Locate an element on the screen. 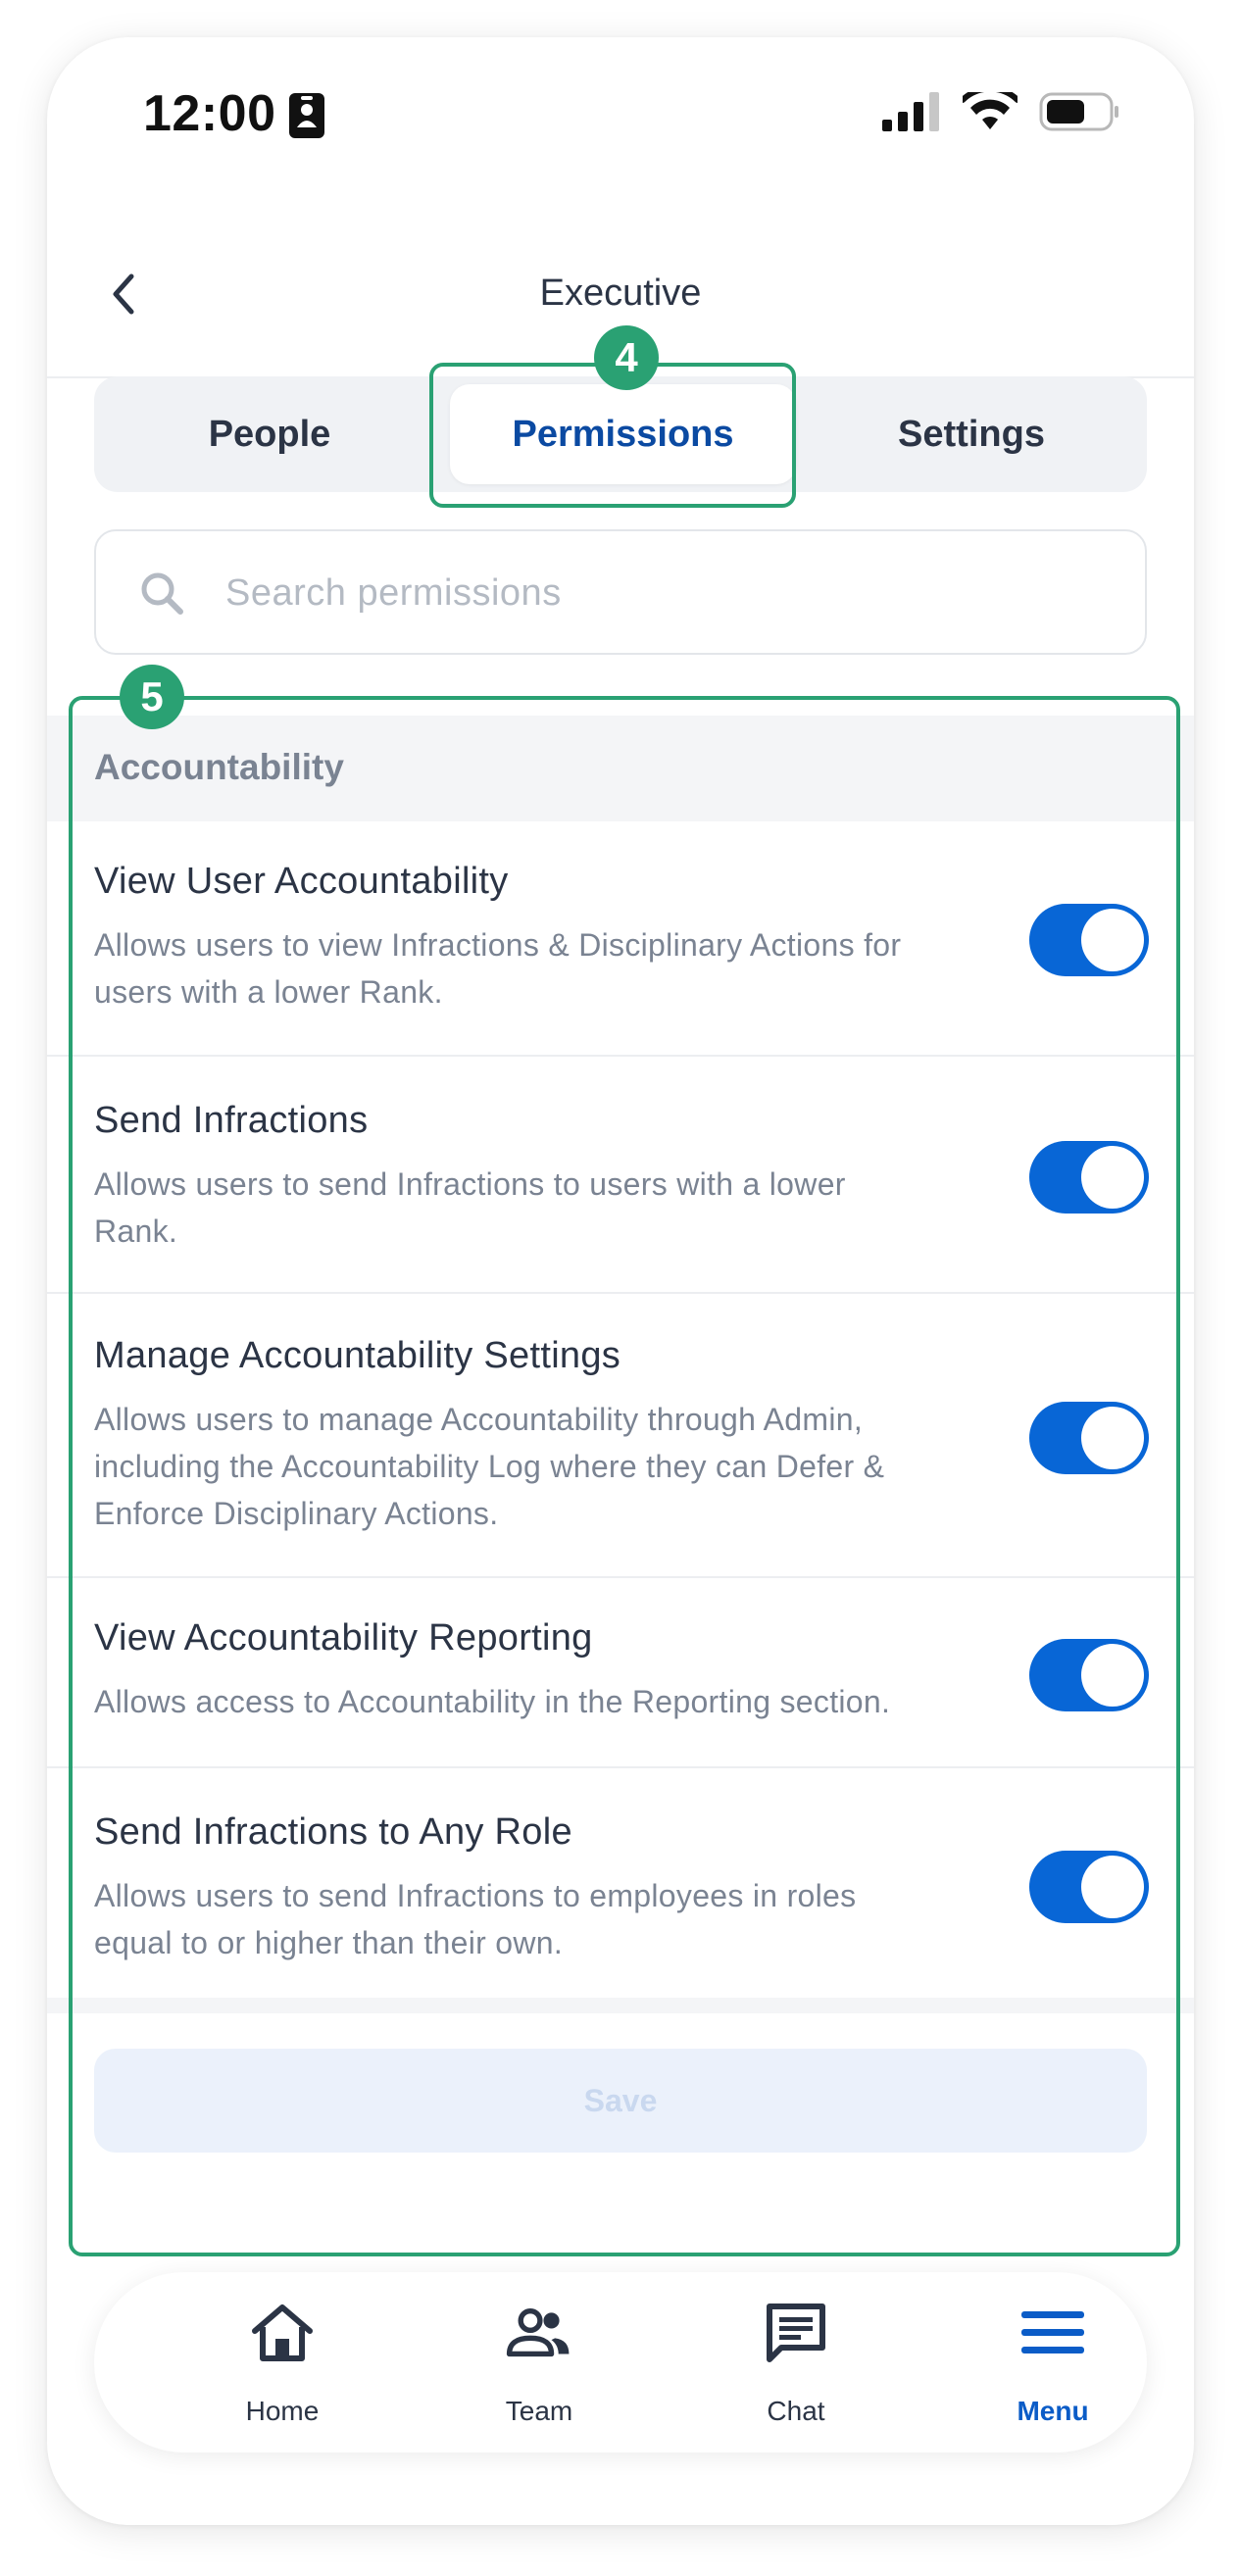 This screenshot has width=1241, height=2576. tab-settings: Settings is located at coordinates (972, 434).